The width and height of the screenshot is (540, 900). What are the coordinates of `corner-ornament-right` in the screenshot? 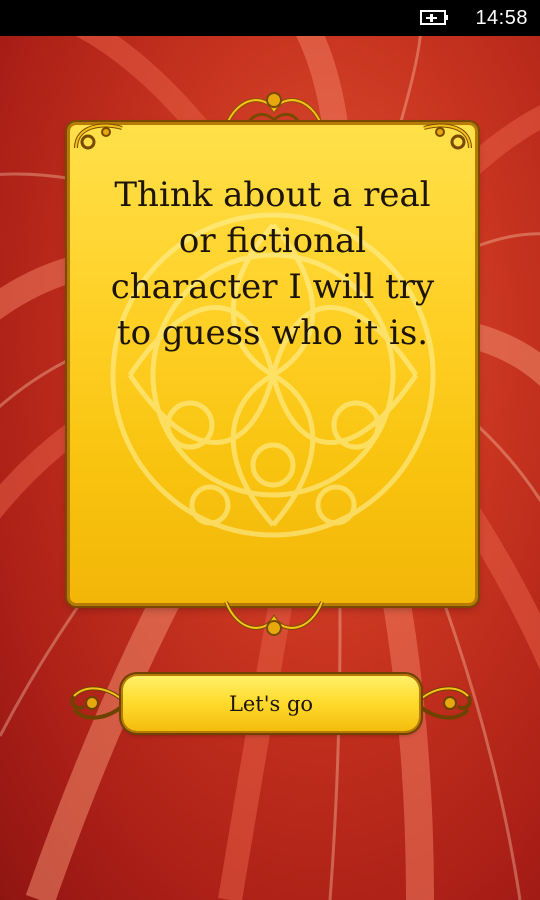 It's located at (447, 136).